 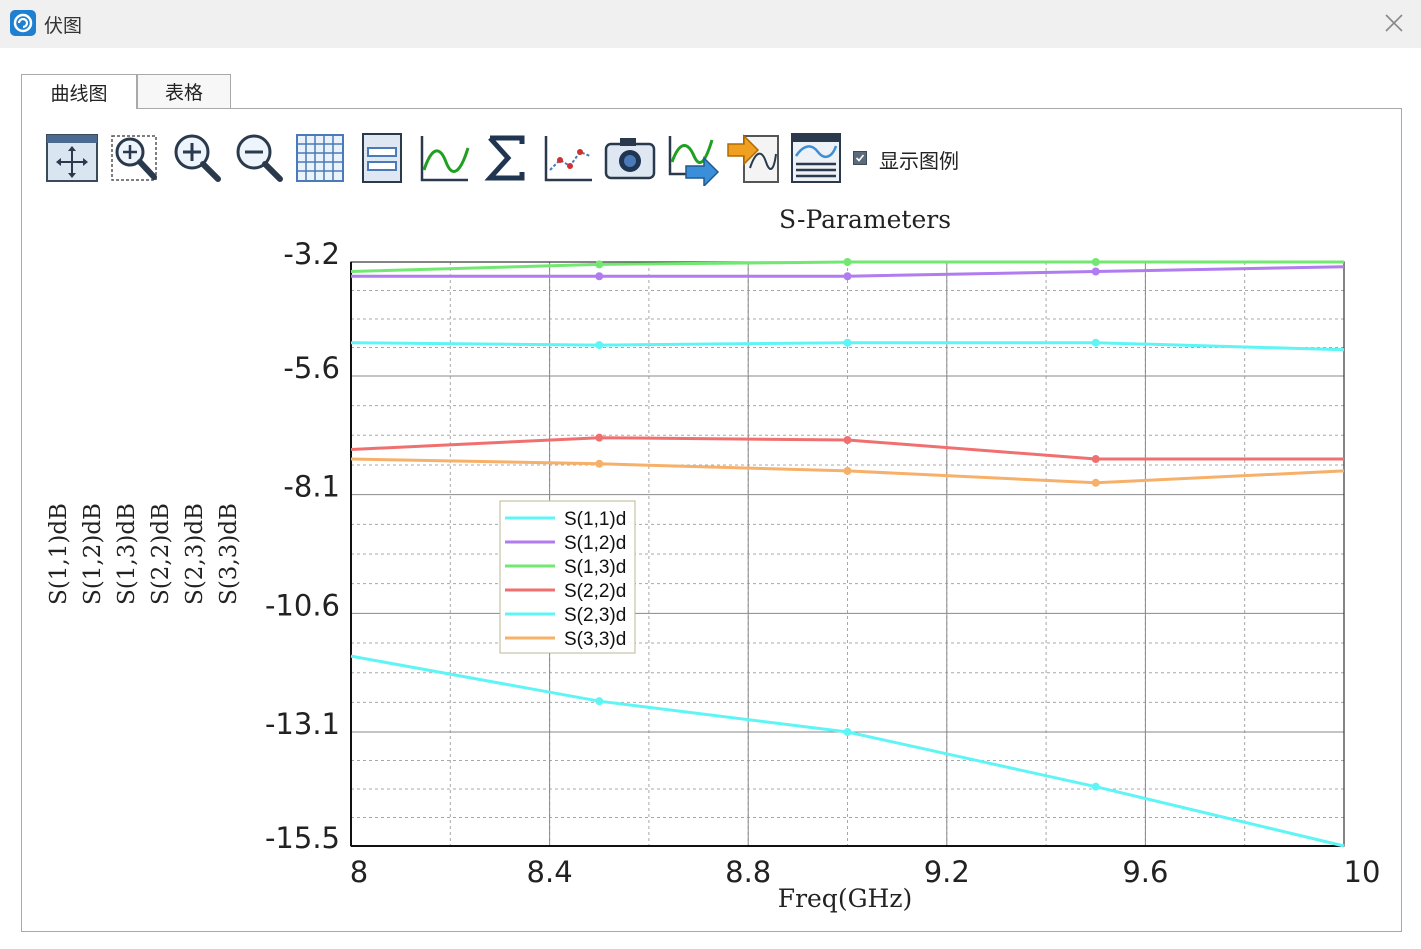 What do you see at coordinates (865, 219) in the screenshot?
I see `chart-title: S-Parameters` at bounding box center [865, 219].